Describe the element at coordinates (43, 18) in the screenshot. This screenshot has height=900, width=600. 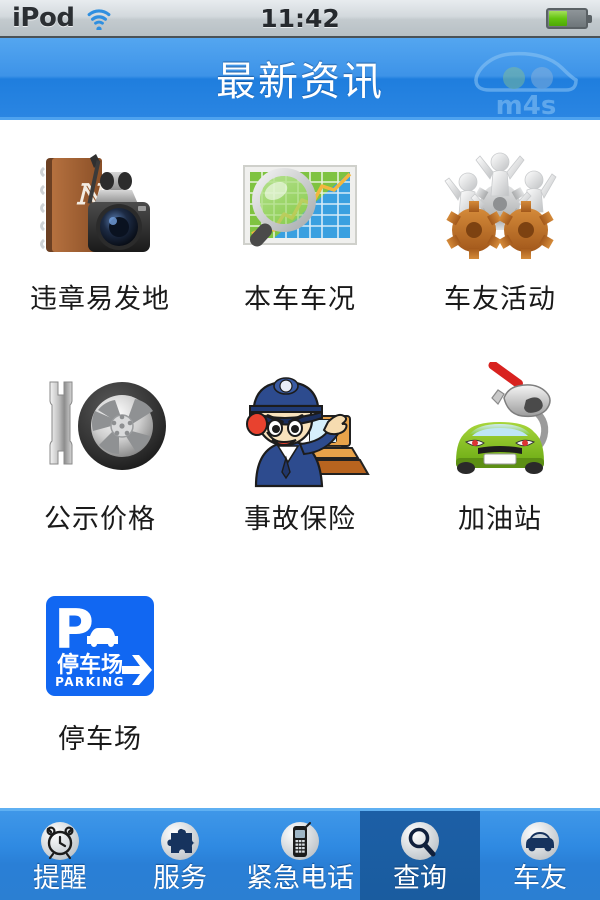
I see `carrier-label: iPod` at that location.